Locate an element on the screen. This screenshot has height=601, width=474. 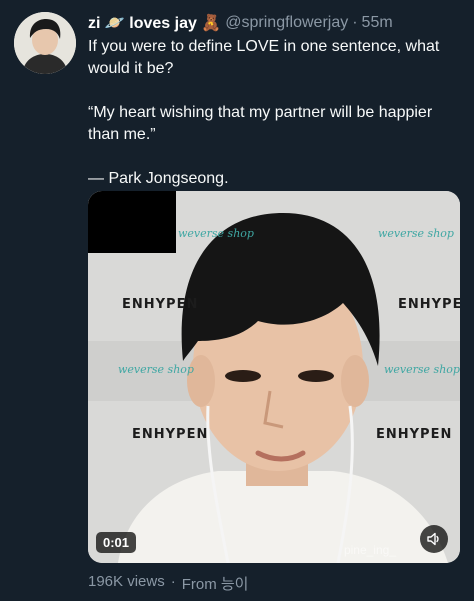
video-source-link: From 능이 is located at coordinates (215, 583).